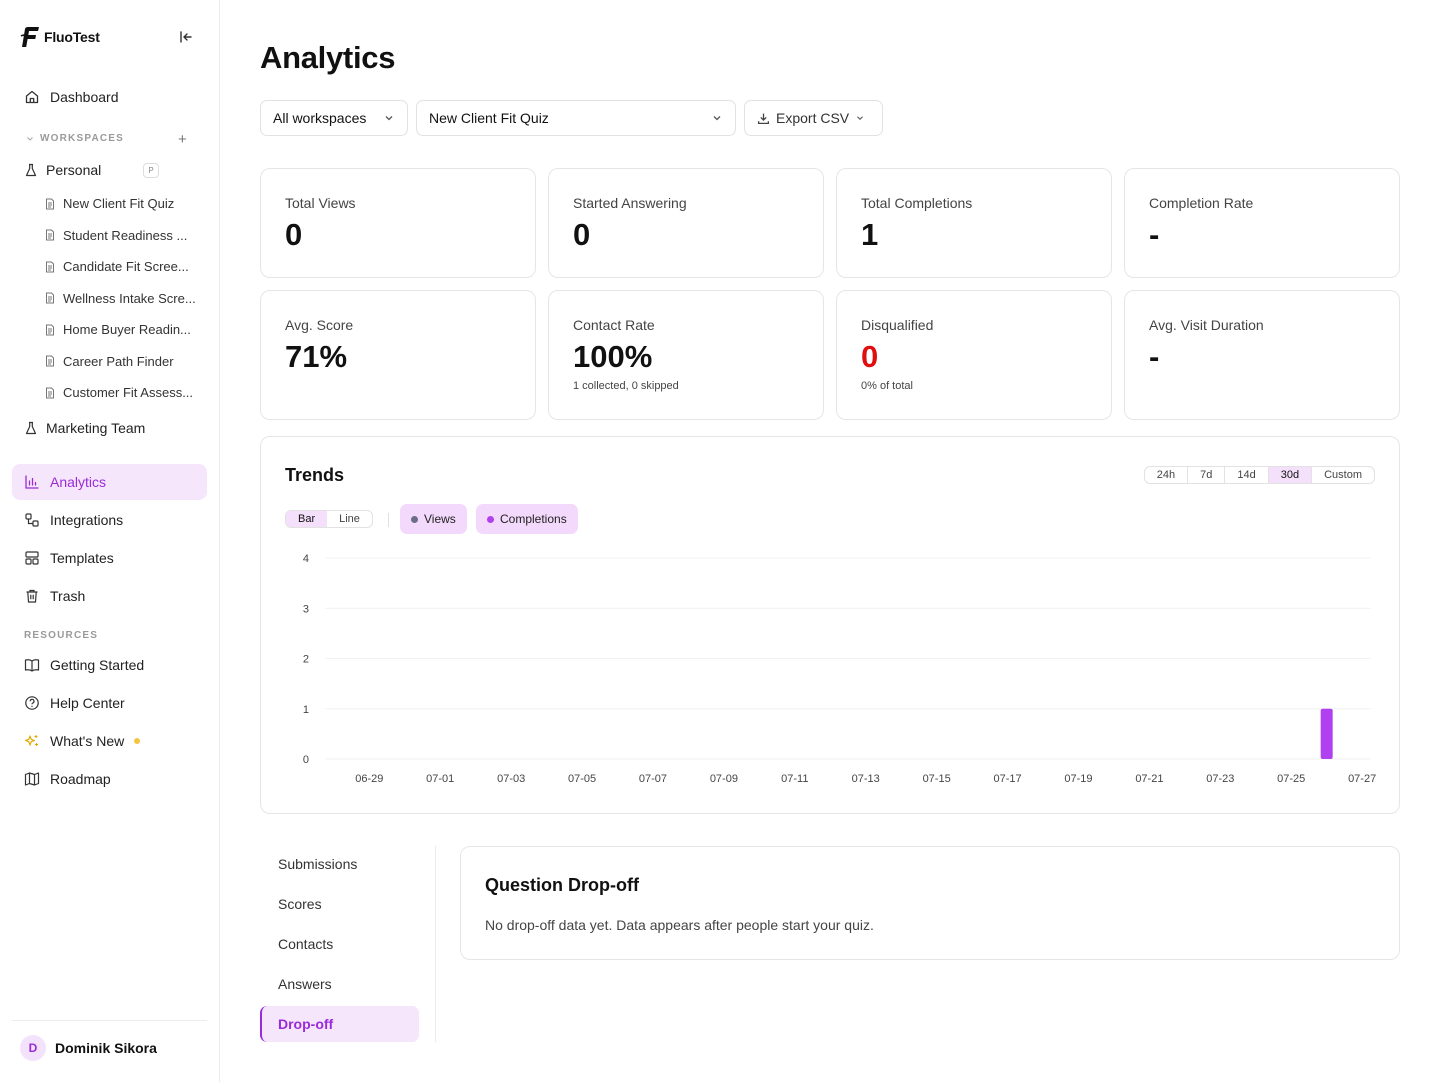 This screenshot has height=1082, width=1440. I want to click on stat-label: Completion Rate, so click(1201, 203).